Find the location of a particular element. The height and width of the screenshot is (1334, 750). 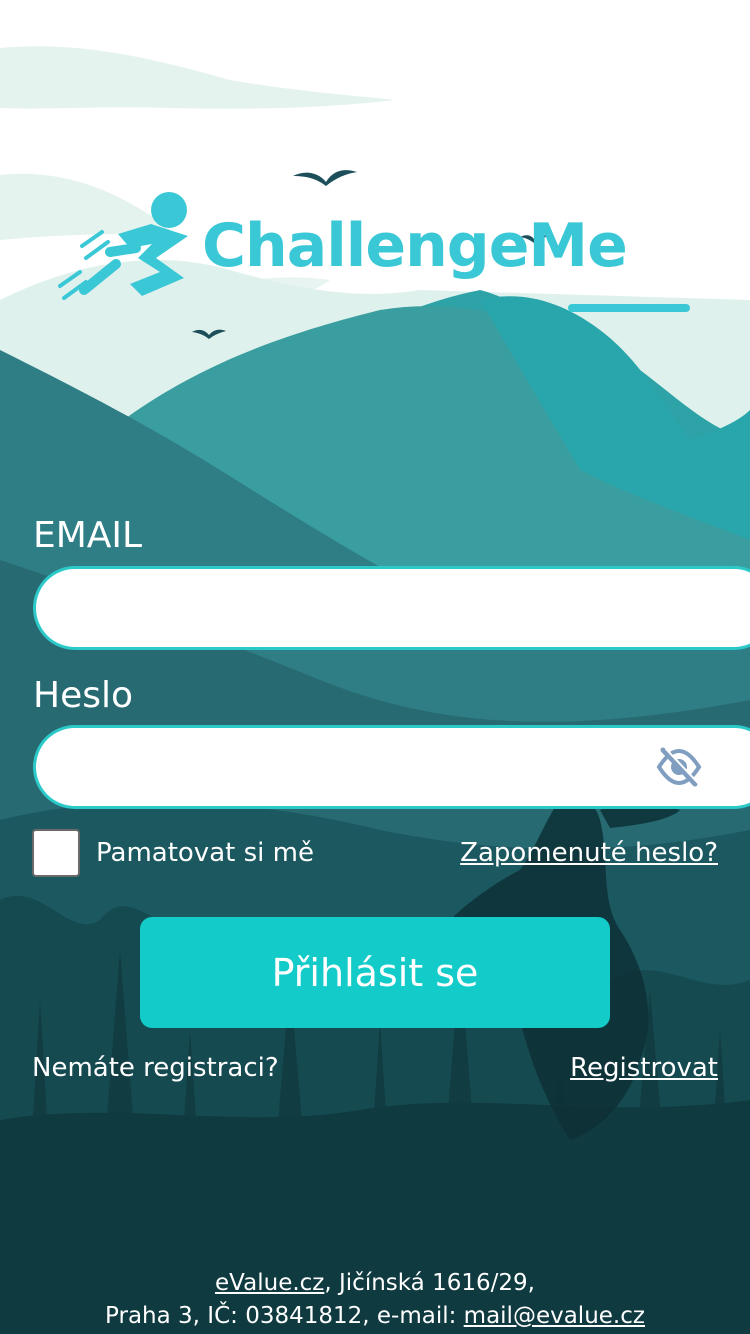

challengeme-logo: ChallengeMe is located at coordinates (376, 256).